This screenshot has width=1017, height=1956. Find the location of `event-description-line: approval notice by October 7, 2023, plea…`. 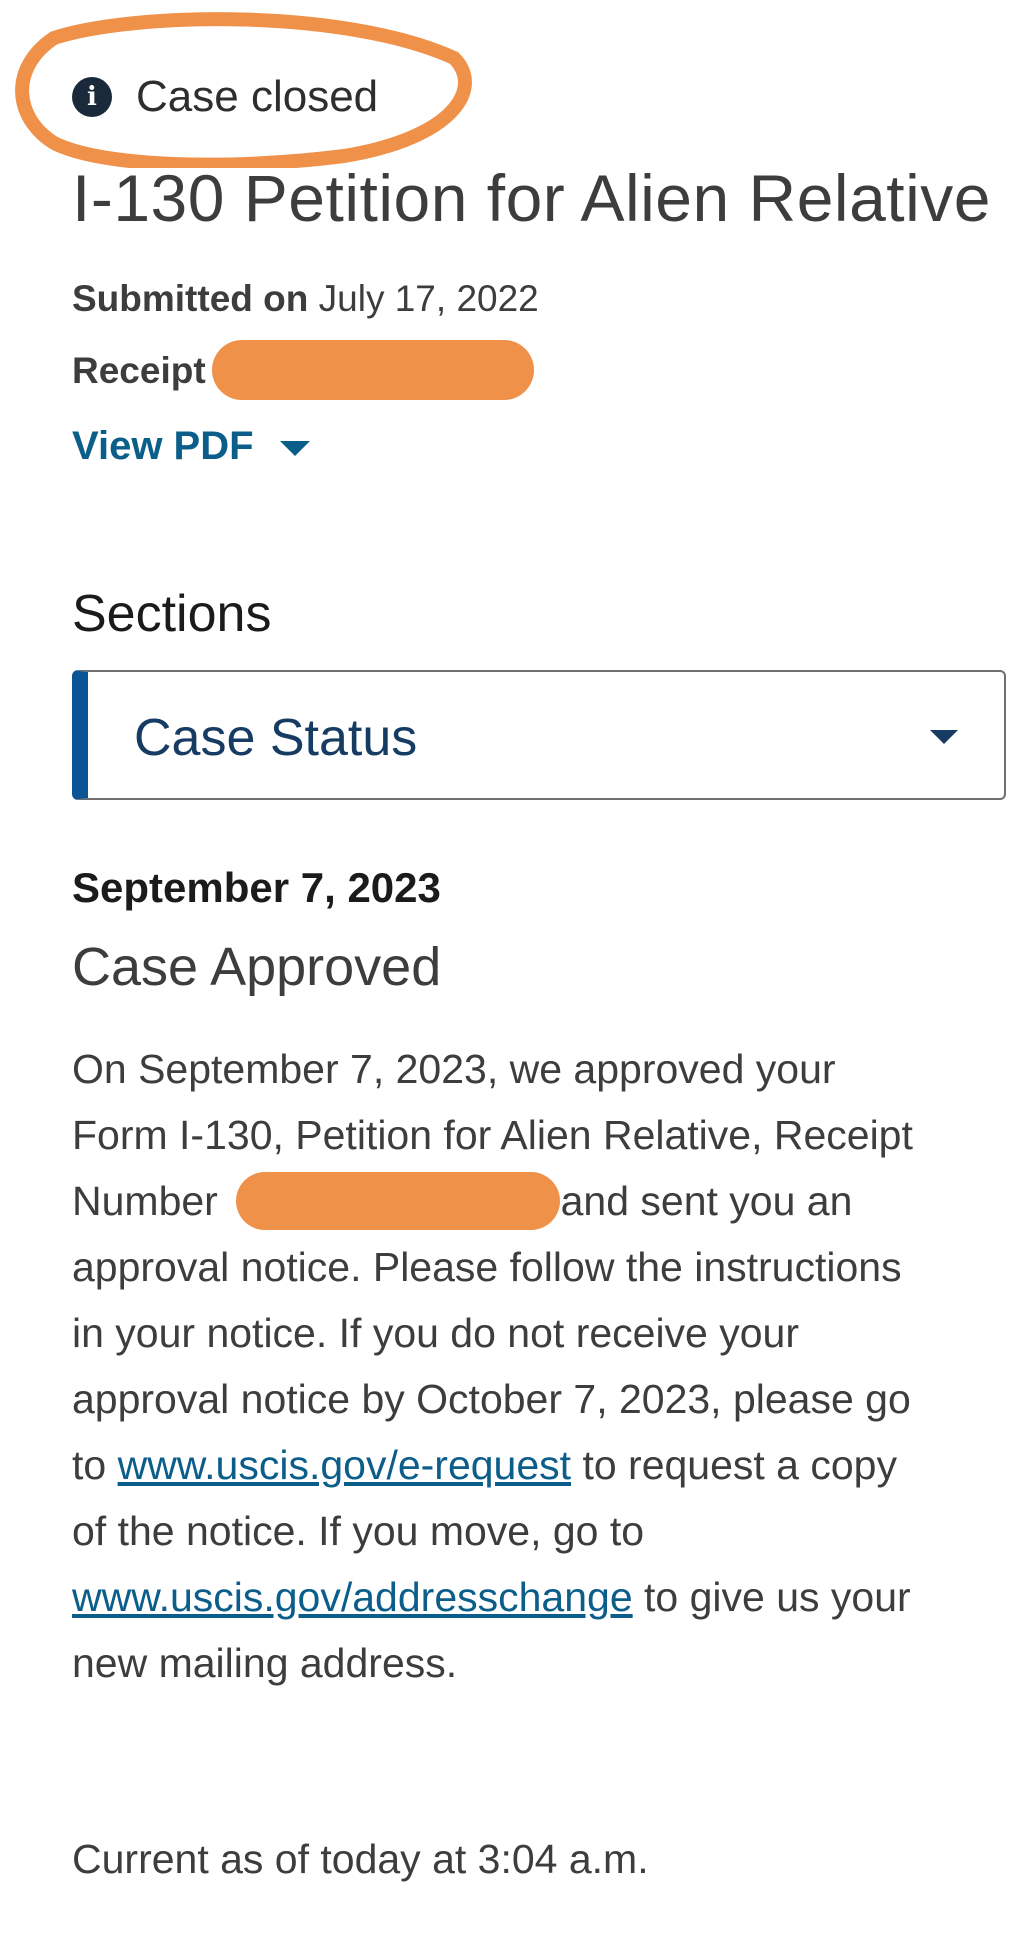

event-description-line: approval notice by October 7, 2023, plea… is located at coordinates (491, 1399).